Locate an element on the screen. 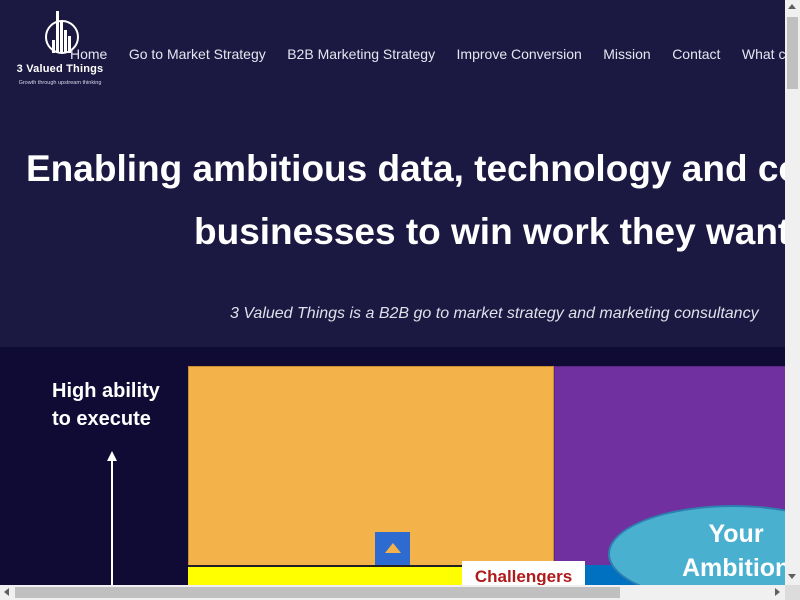 Image resolution: width=800 pixels, height=600 pixels. triangle-up-icon is located at coordinates (393, 548).